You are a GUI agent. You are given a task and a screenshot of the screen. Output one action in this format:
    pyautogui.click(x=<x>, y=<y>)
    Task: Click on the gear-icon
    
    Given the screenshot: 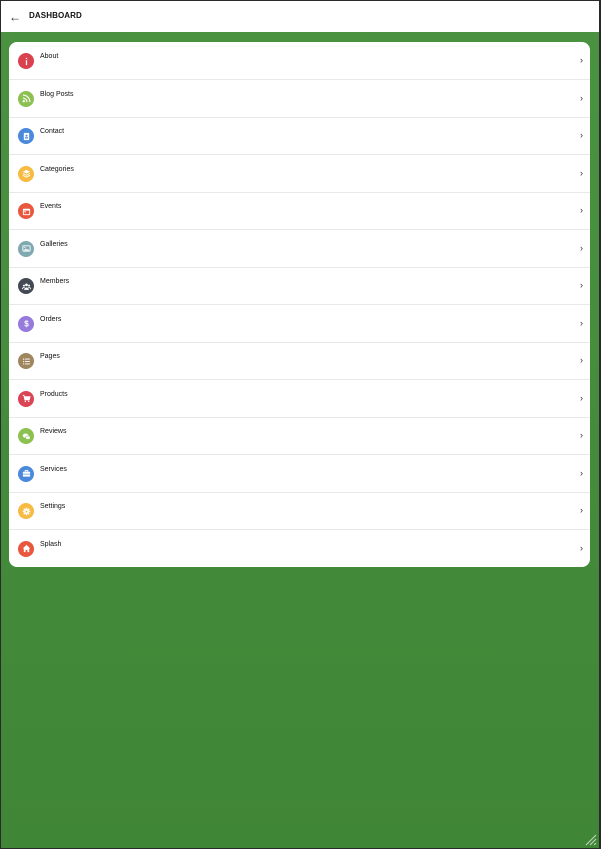 What is the action you would take?
    pyautogui.click(x=26, y=511)
    